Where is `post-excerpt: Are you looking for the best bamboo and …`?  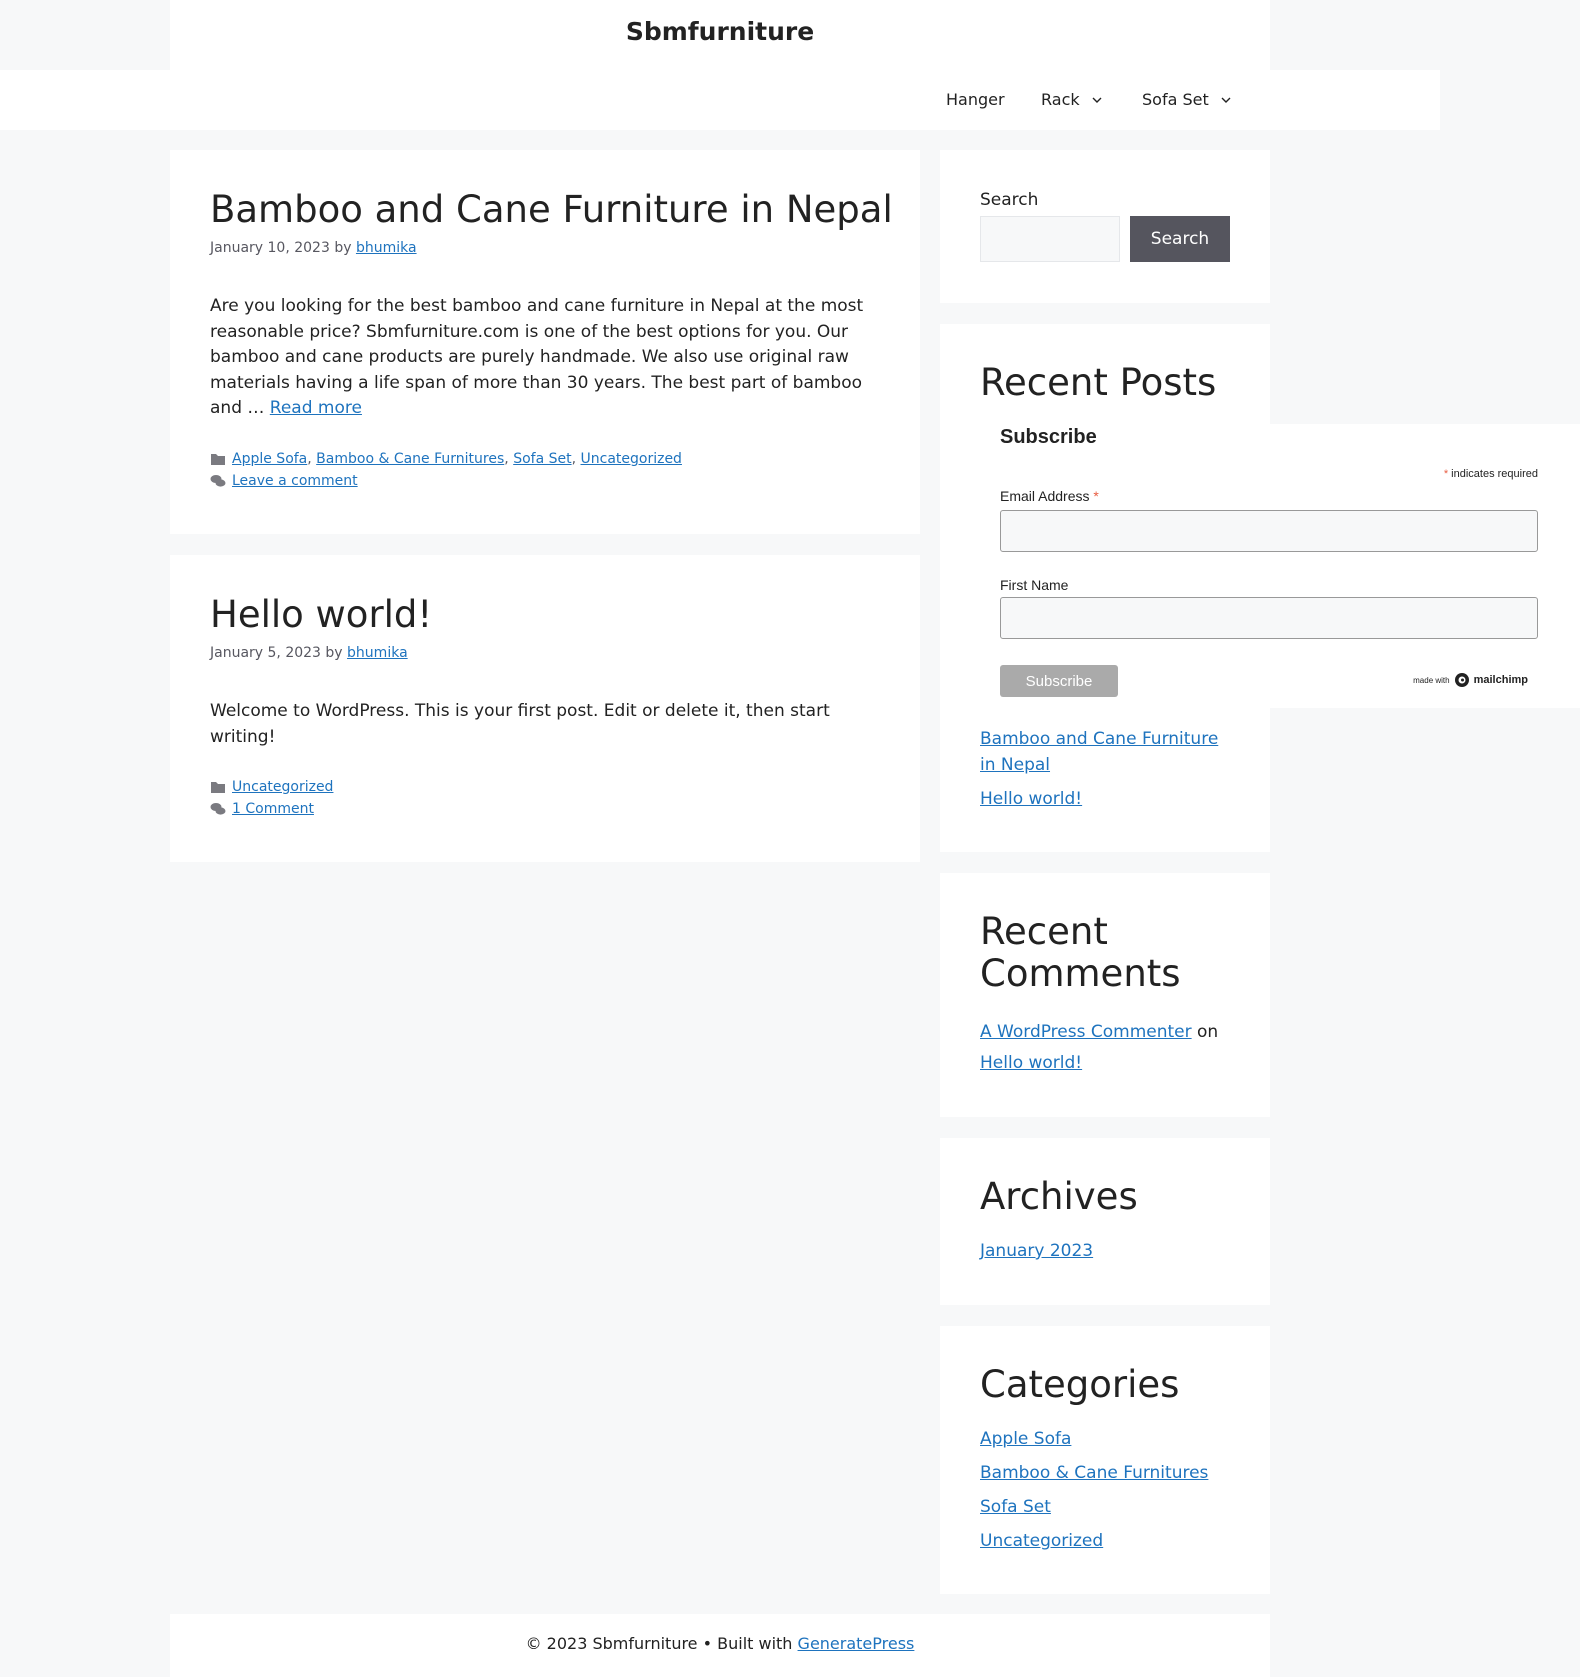
post-excerpt: Are you looking for the best bamboo and … is located at coordinates (545, 358).